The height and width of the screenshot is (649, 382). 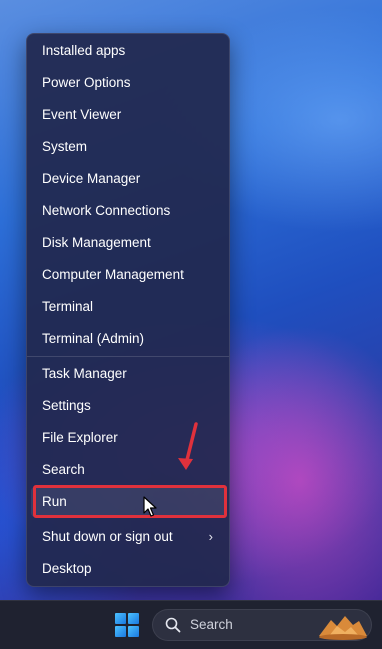 I want to click on menu-item-task-manager: Task Manager, so click(x=128, y=374).